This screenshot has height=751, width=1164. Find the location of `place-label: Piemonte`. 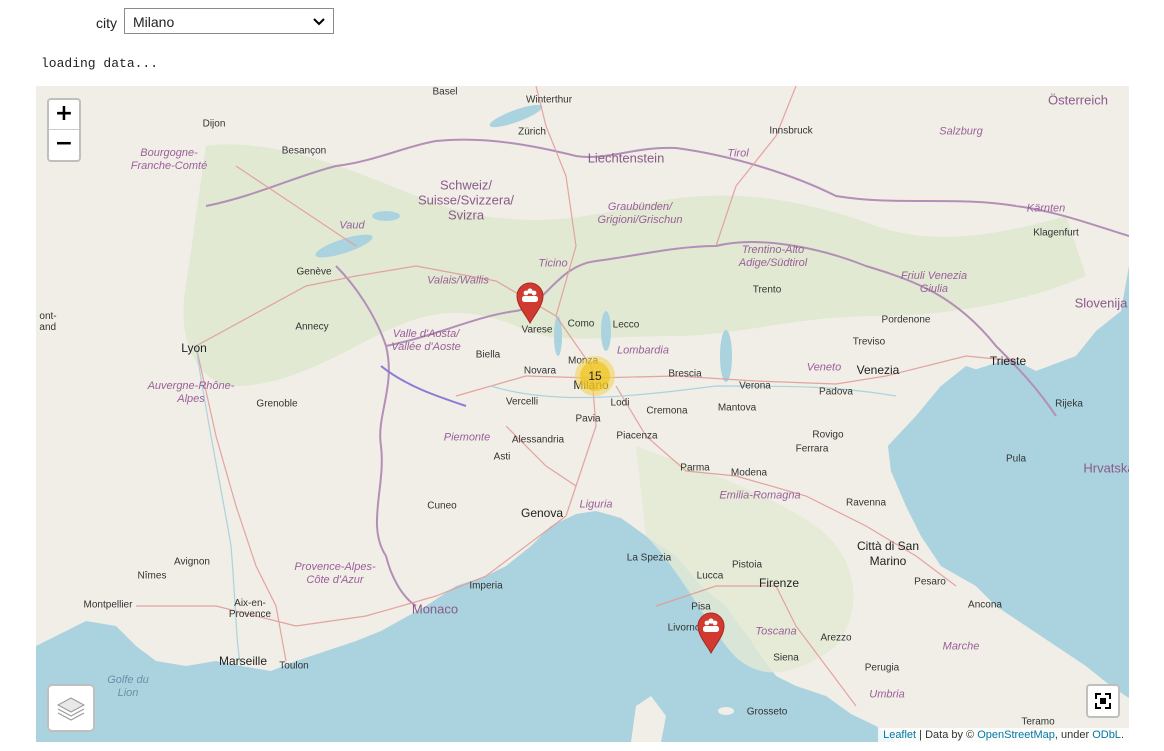

place-label: Piemonte is located at coordinates (467, 437).